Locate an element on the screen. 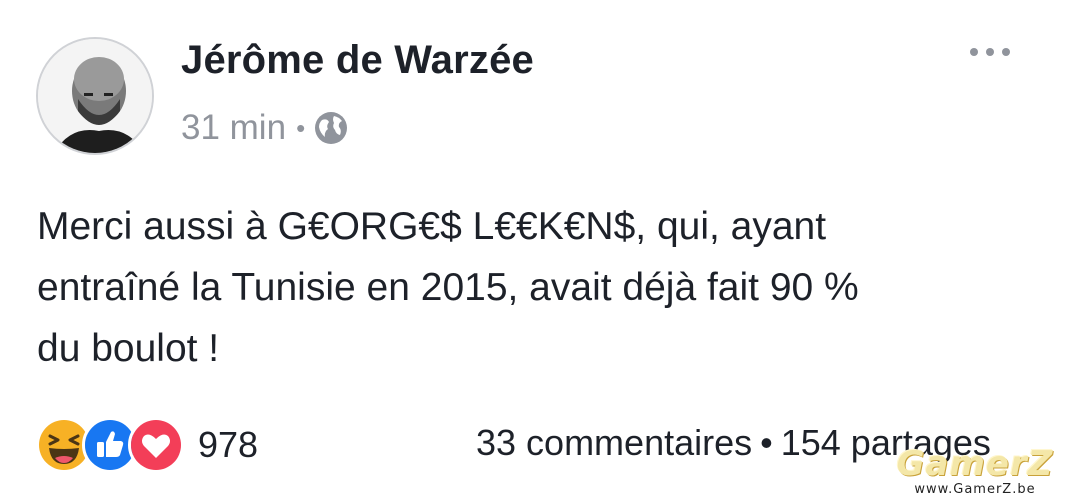  reactions-summary: 978 is located at coordinates (147, 445).